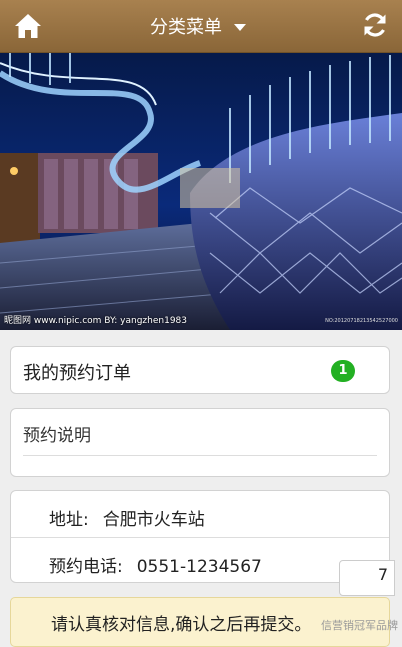  Describe the element at coordinates (359, 625) in the screenshot. I see `brand-watermark: 信营销冠军品牌` at that location.